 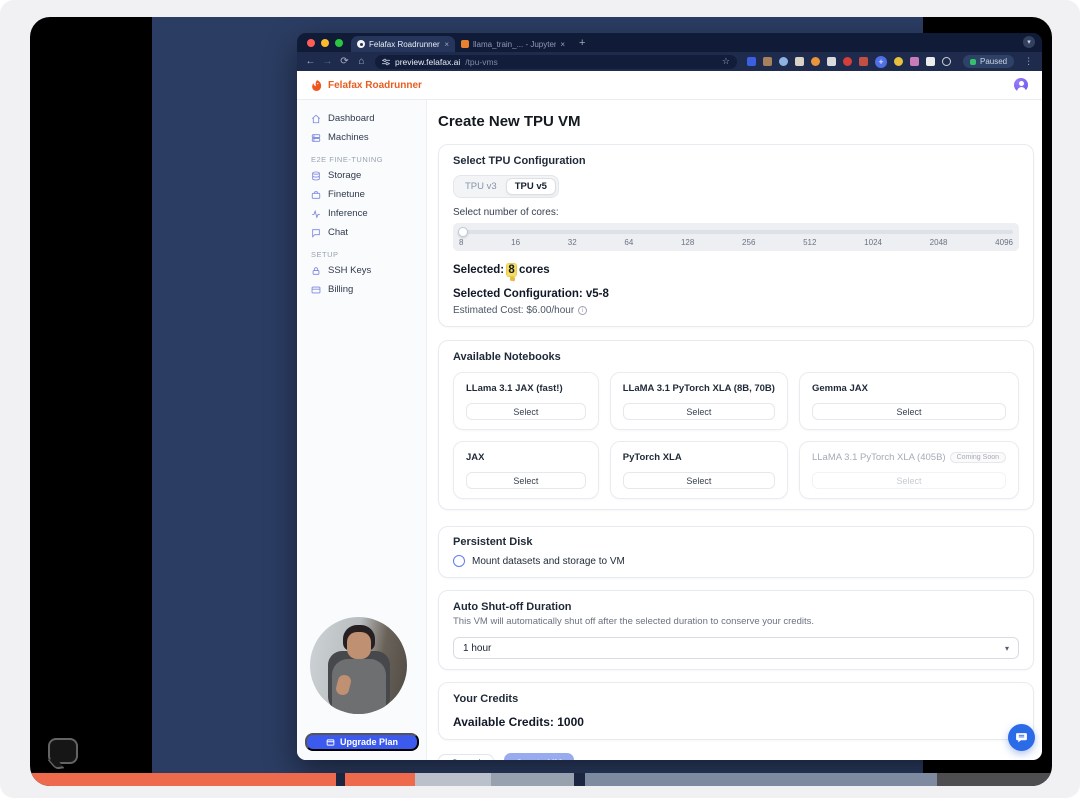 What do you see at coordinates (361, 213) in the screenshot?
I see `sidebar-item-inference: Inference` at bounding box center [361, 213].